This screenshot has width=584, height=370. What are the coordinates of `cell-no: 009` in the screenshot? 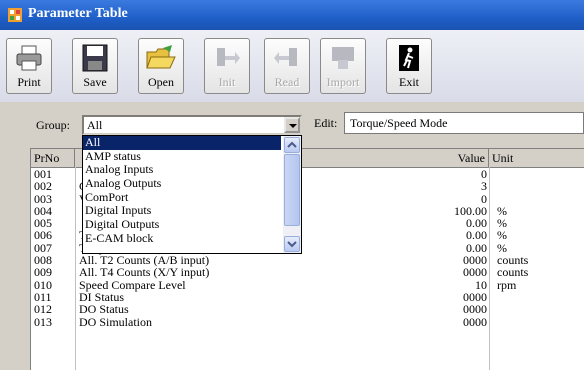 It's located at (43, 272).